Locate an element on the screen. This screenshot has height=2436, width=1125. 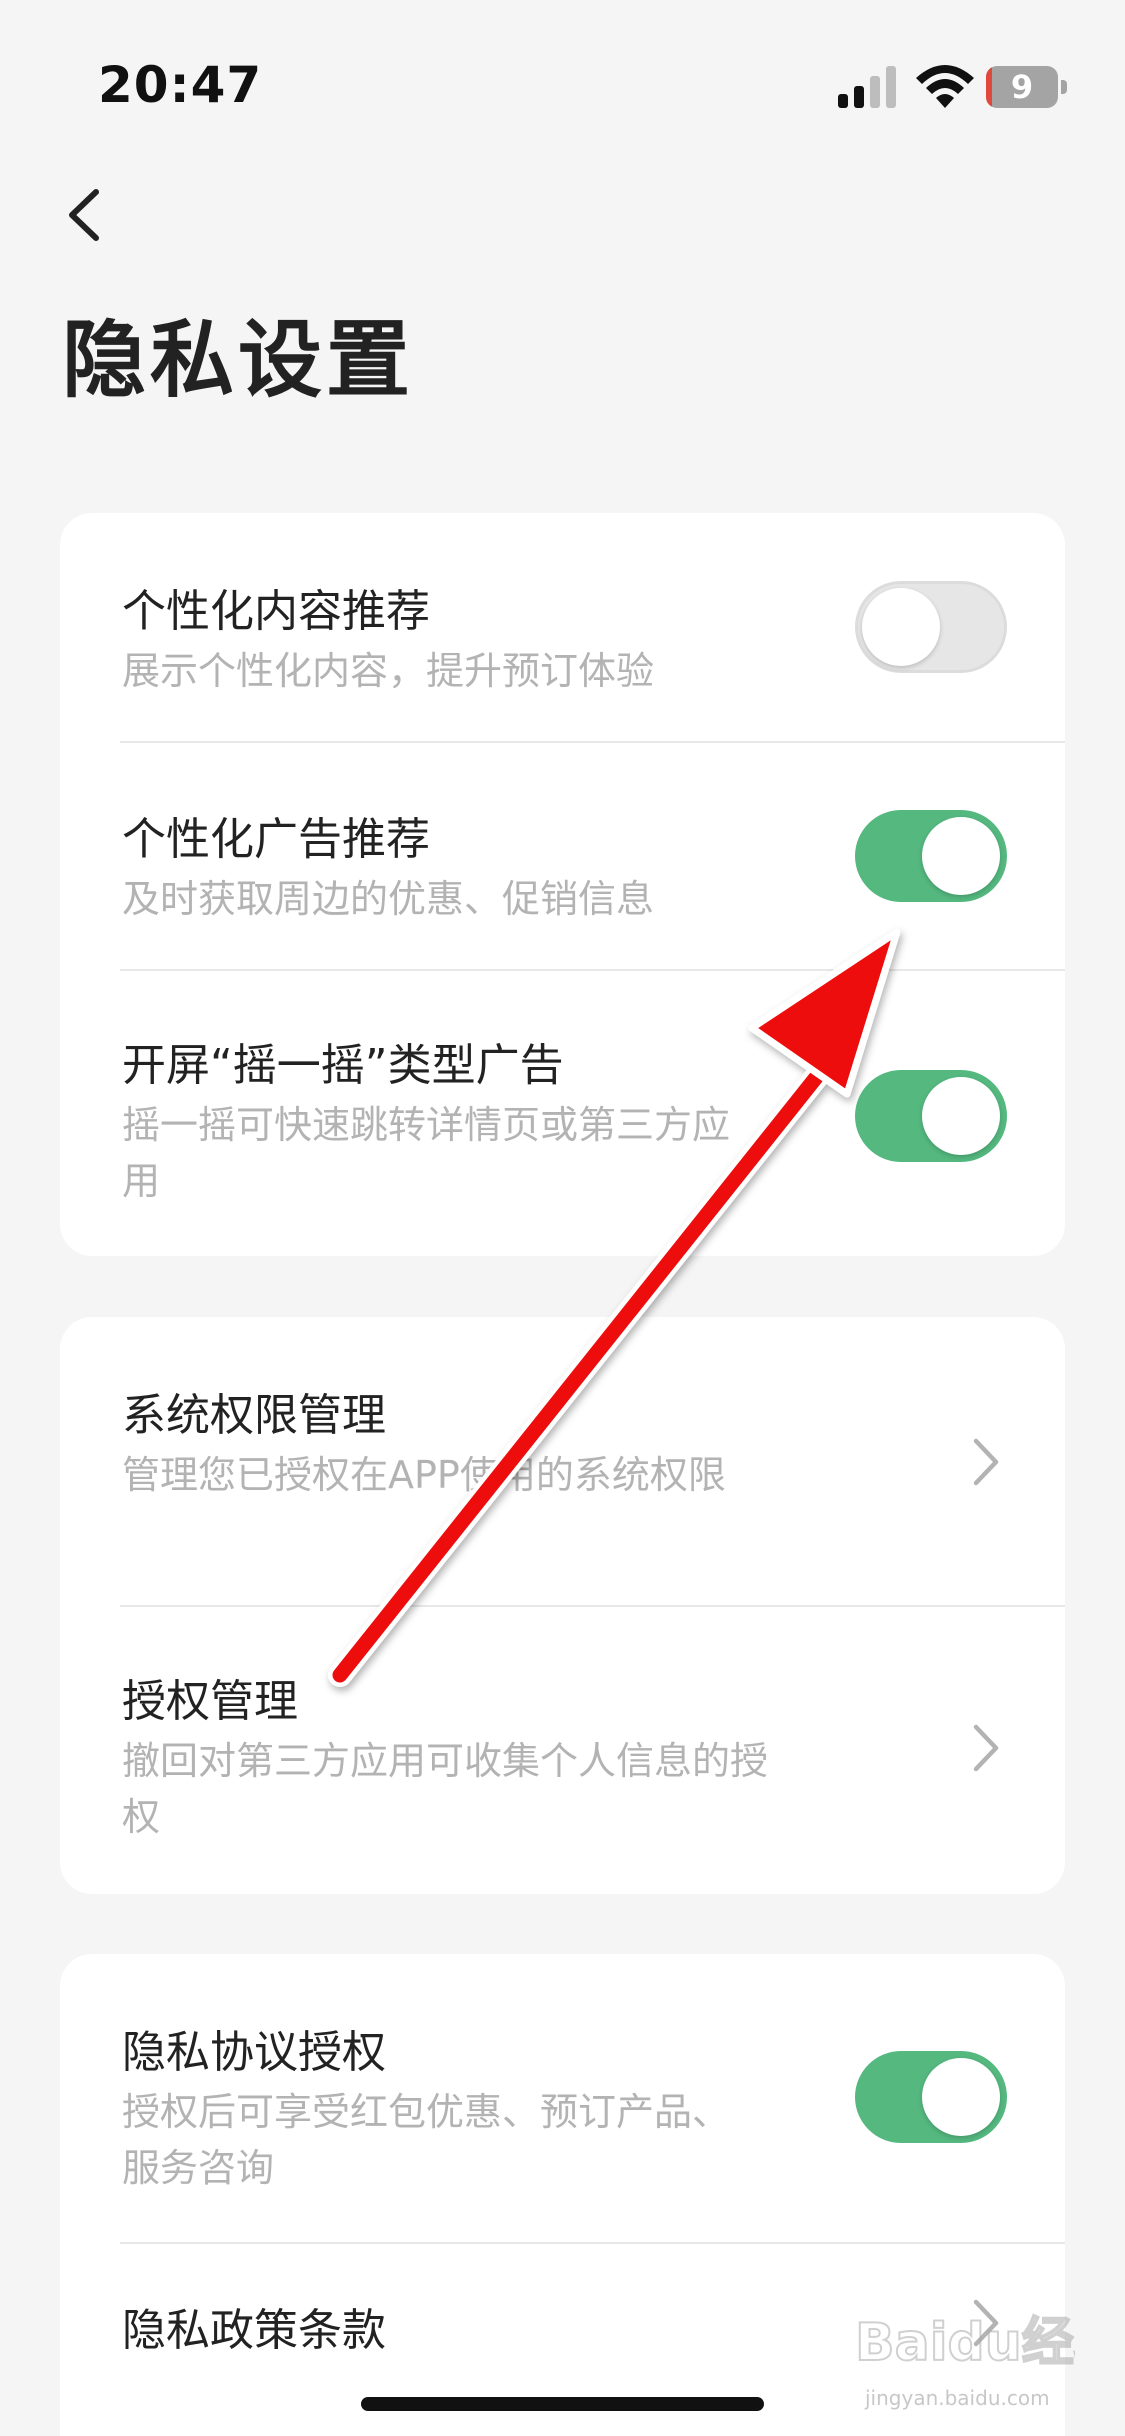
setting-description: 授权后可享受红包优惠、预订产品、服务咨询 is located at coordinates (426, 2140).